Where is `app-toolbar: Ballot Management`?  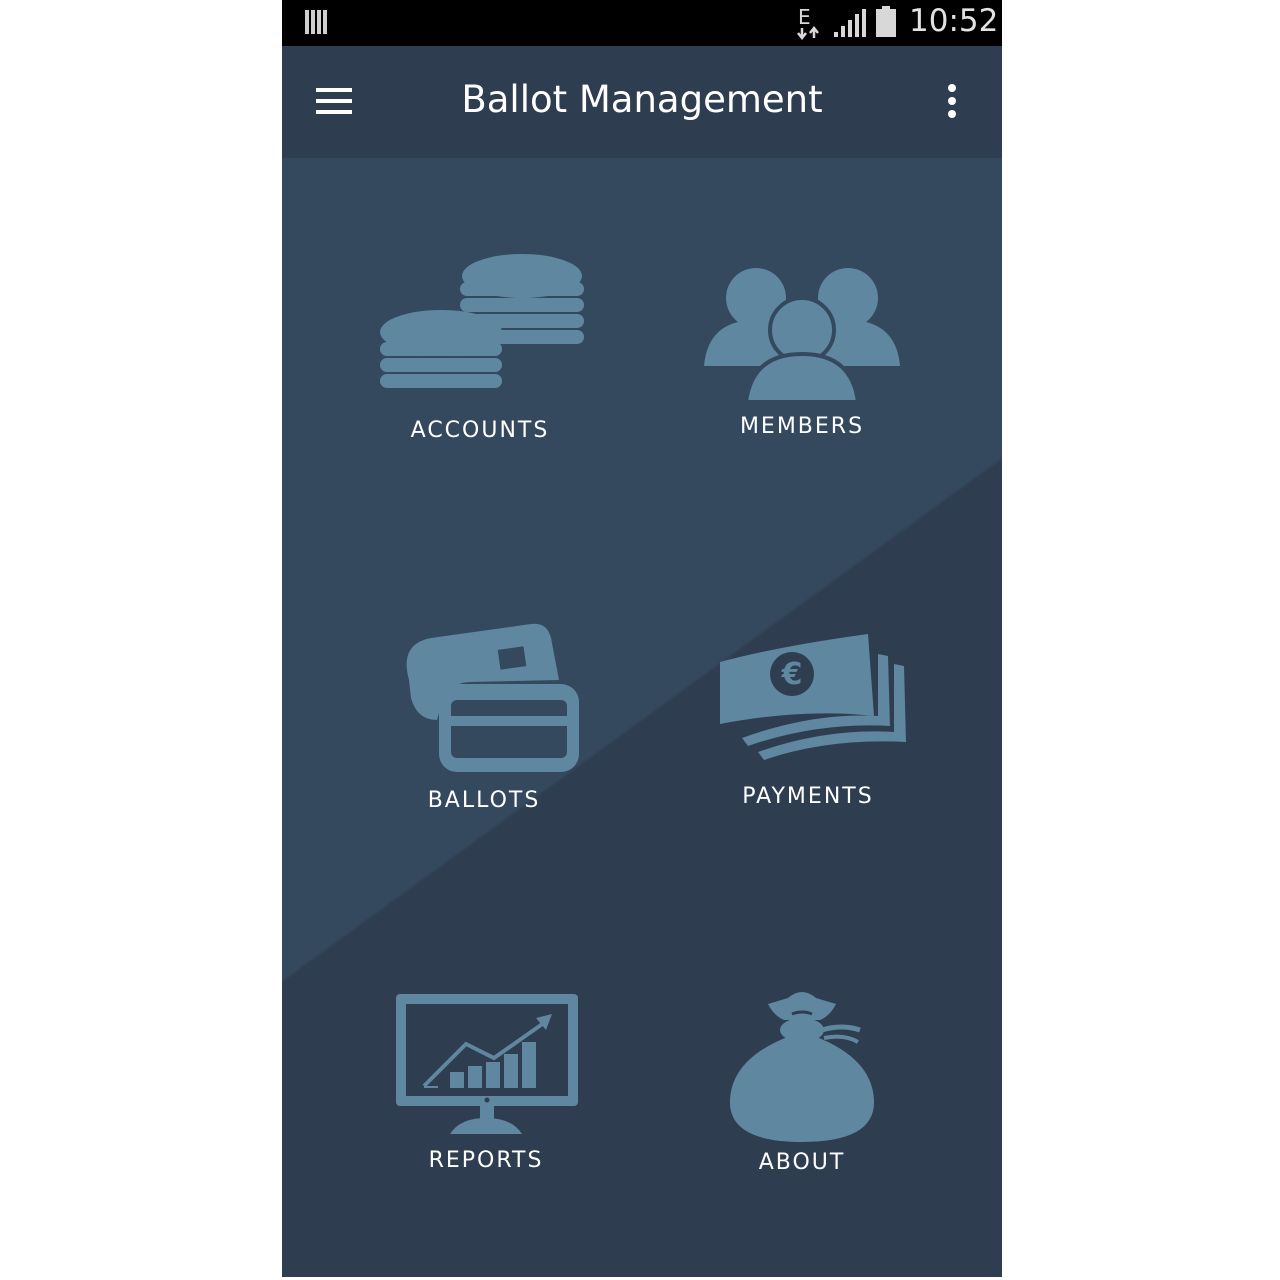
app-toolbar: Ballot Management is located at coordinates (642, 102).